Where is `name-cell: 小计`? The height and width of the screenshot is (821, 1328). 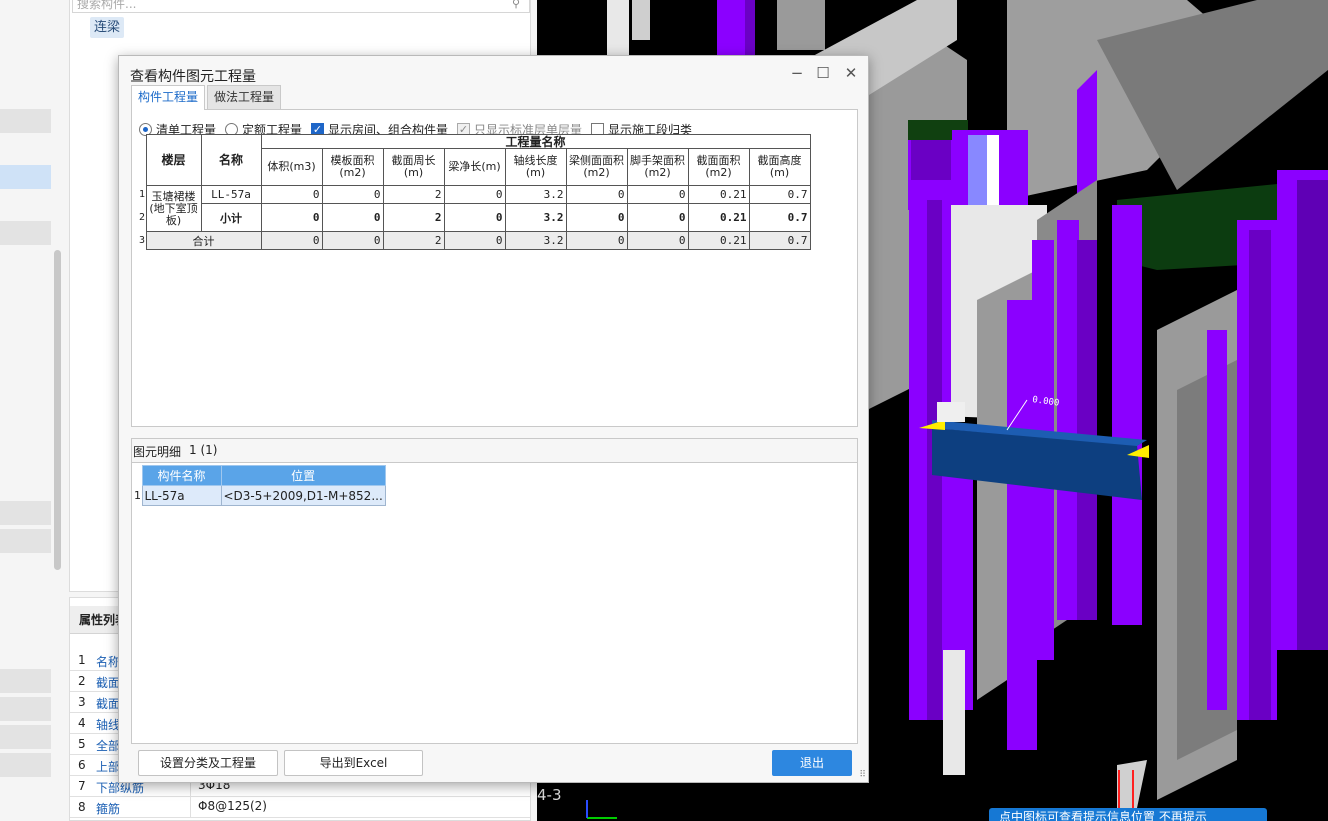
name-cell: 小计 is located at coordinates (231, 217).